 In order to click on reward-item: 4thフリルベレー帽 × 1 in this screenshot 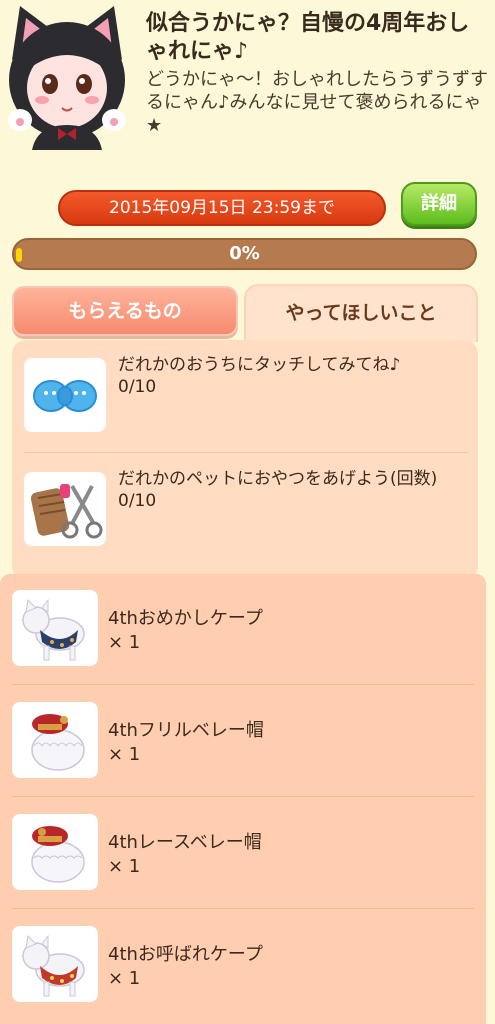, I will do `click(247, 742)`.